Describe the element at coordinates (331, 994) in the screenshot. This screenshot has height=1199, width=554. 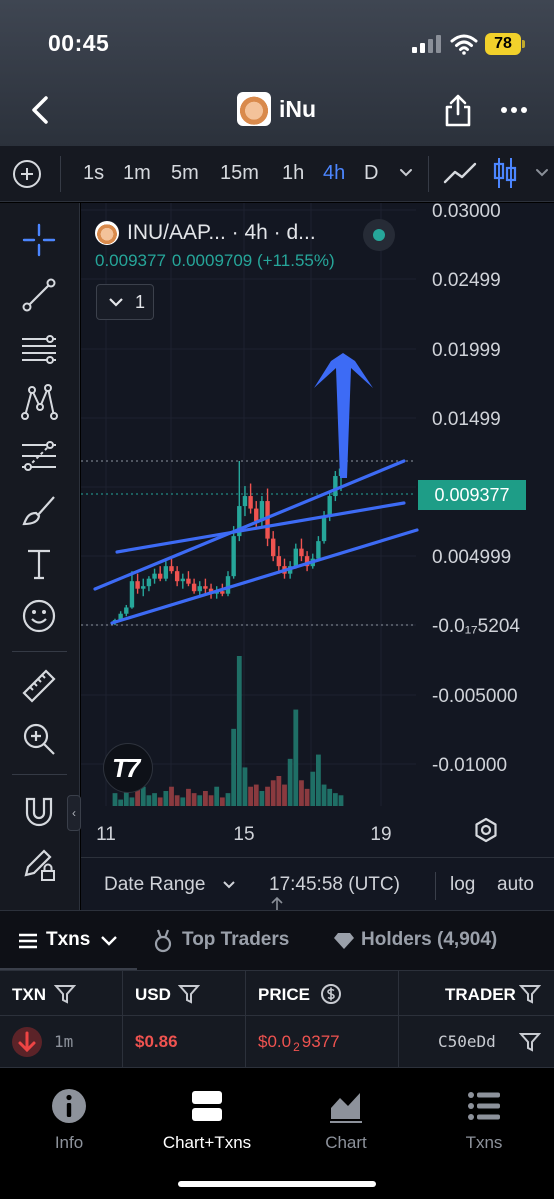
I see `currency-toggle-icon` at that location.